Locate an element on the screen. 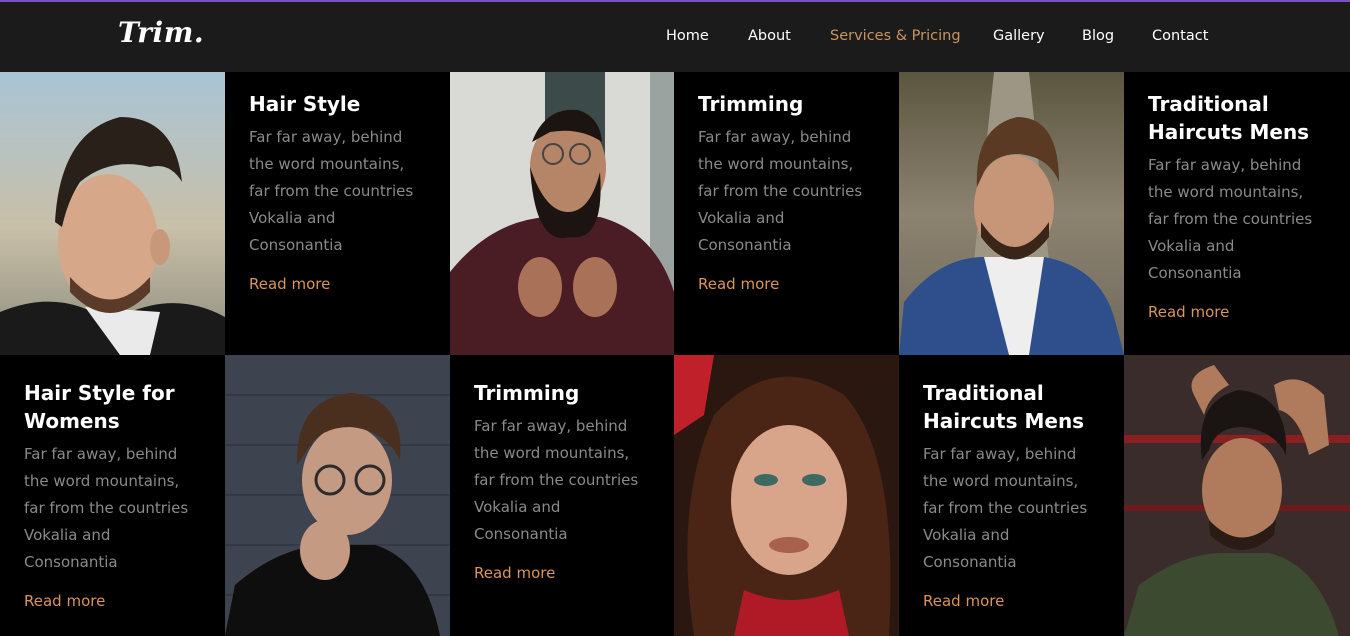  photo-man-blue-blazer is located at coordinates (1011, 213).